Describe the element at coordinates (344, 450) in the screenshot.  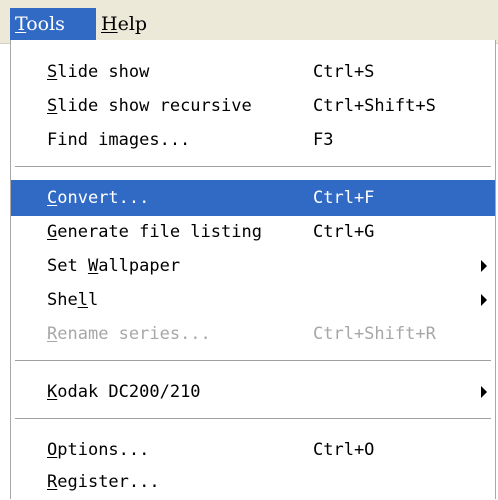
I see `menu-item-shortcut: Ctrl+O` at that location.